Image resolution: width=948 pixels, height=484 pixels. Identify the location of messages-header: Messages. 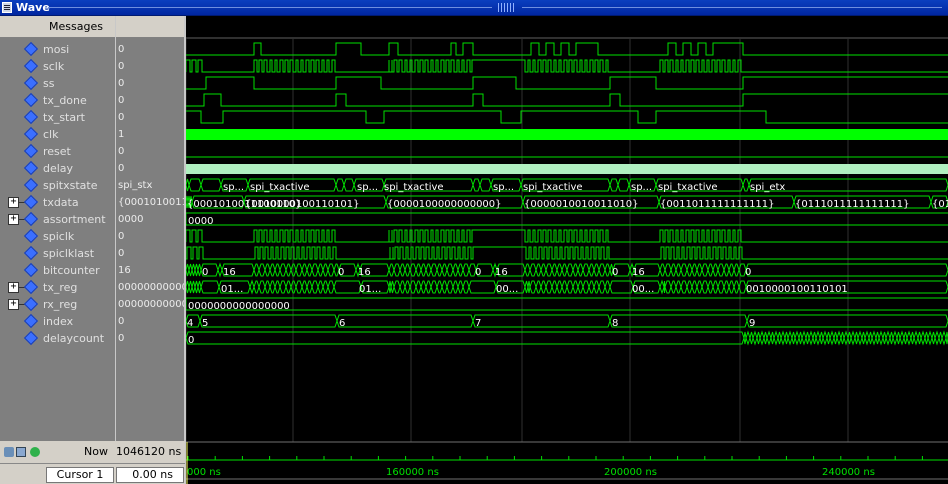
(57, 27).